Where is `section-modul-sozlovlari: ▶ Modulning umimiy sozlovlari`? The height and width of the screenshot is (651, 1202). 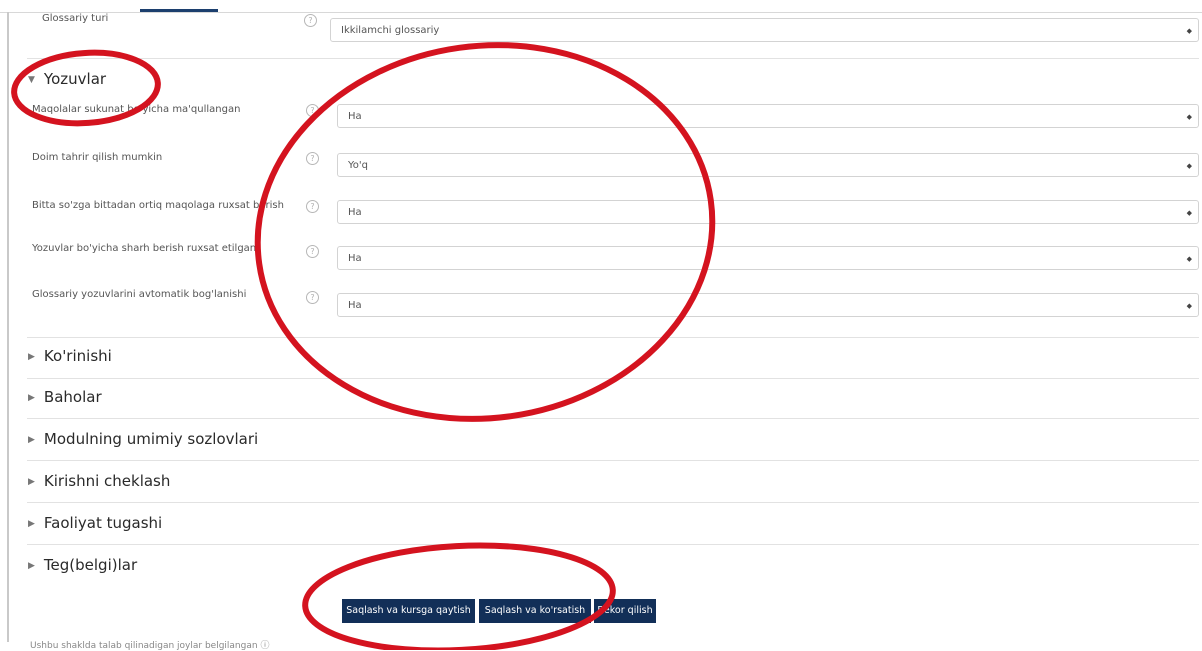 section-modul-sozlovlari: ▶ Modulning umimiy sozlovlari is located at coordinates (143, 439).